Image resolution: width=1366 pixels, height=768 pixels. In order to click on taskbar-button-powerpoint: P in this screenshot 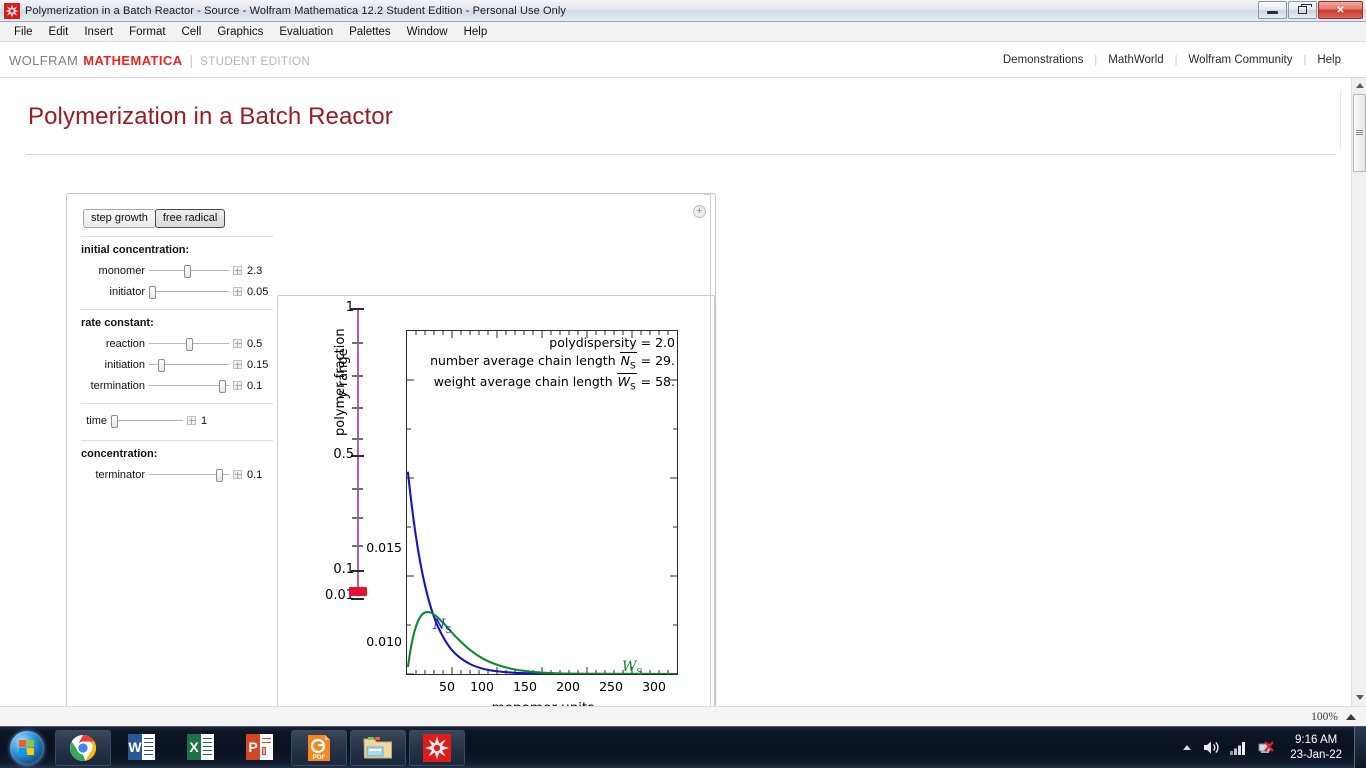, I will do `click(260, 748)`.